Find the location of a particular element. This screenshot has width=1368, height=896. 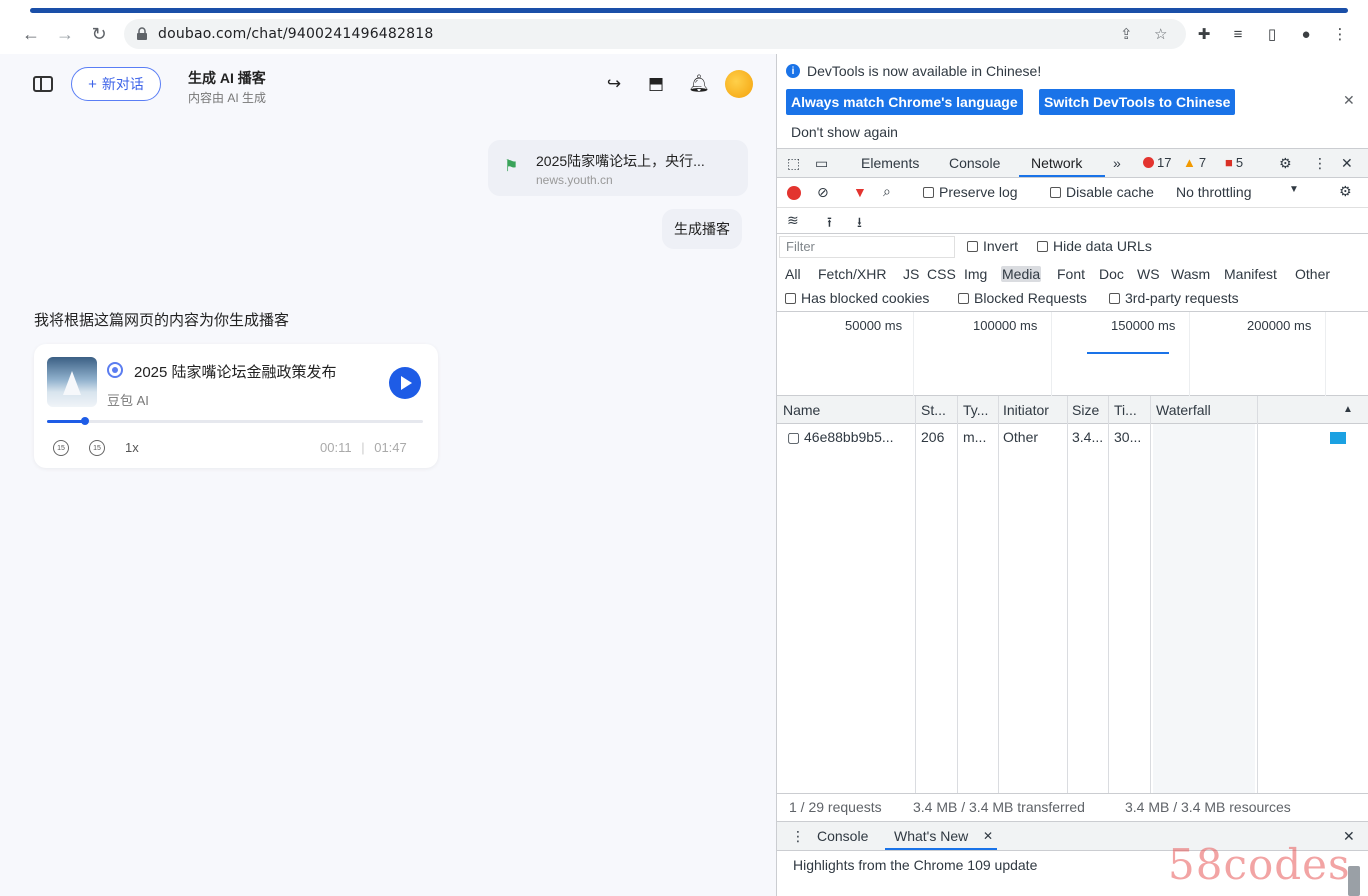

type-font: Font is located at coordinates (1071, 274).